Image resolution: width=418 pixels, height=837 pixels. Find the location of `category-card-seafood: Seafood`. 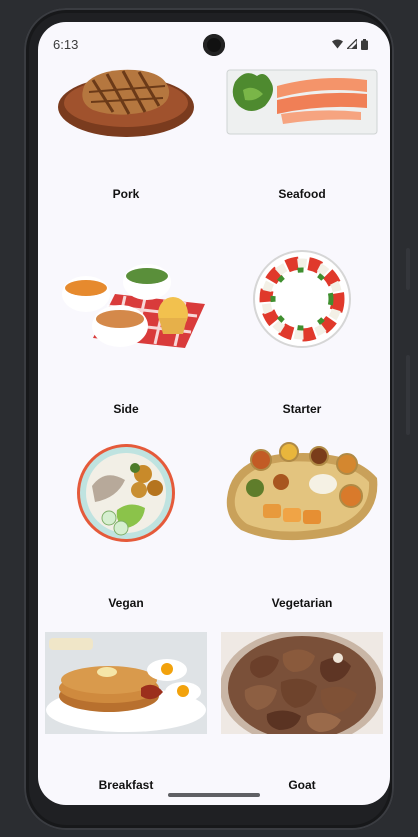

category-card-seafood: Seafood is located at coordinates (302, 132).